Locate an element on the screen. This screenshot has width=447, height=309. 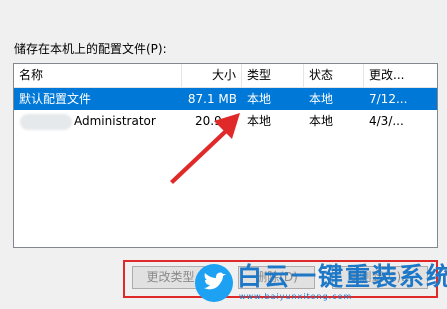
column-header-size: 大小 is located at coordinates (212, 75).